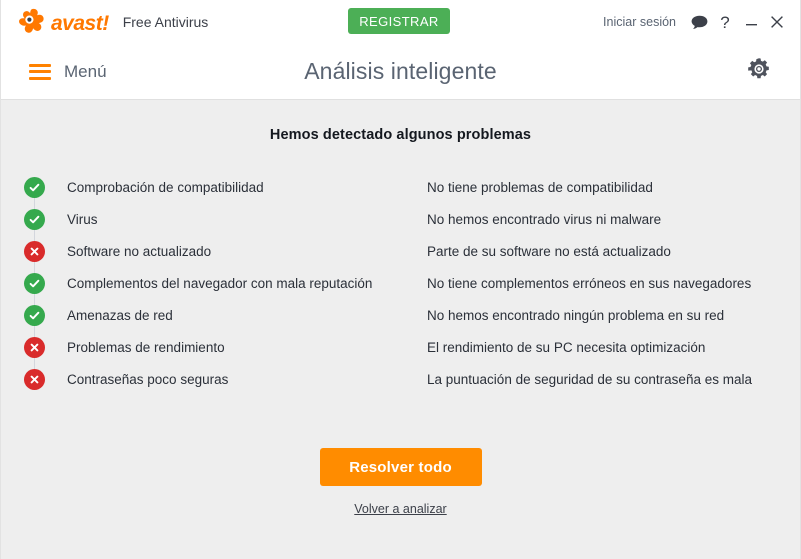 This screenshot has height=559, width=801. What do you see at coordinates (82, 219) in the screenshot?
I see `scan-result-label: Virus` at bounding box center [82, 219].